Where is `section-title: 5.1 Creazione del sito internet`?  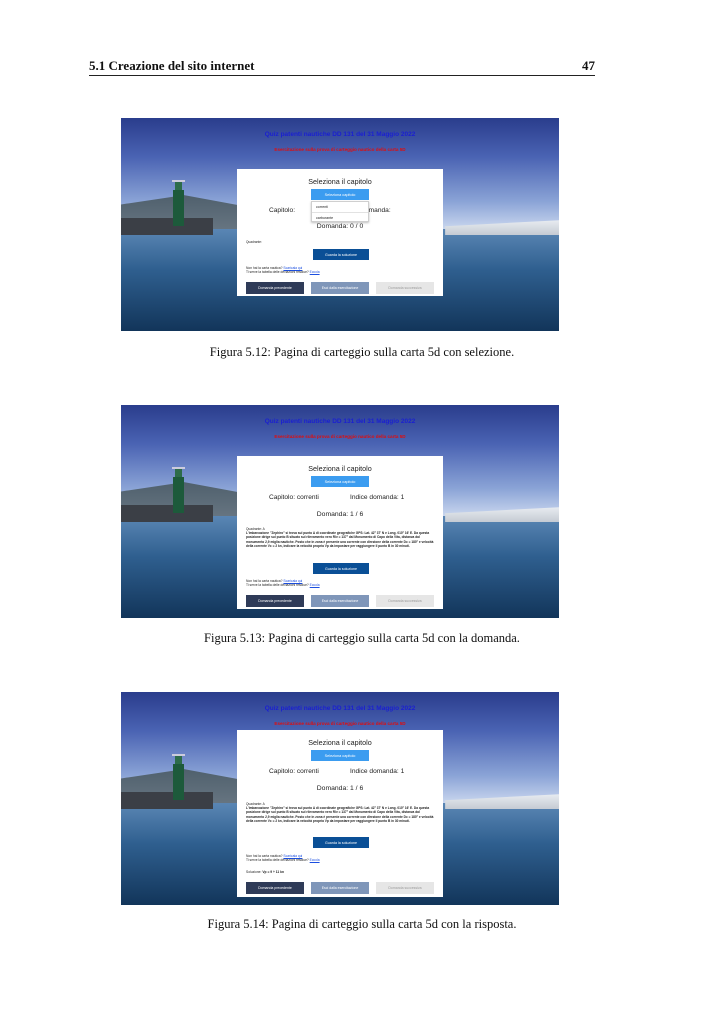 section-title: 5.1 Creazione del sito internet is located at coordinates (172, 65).